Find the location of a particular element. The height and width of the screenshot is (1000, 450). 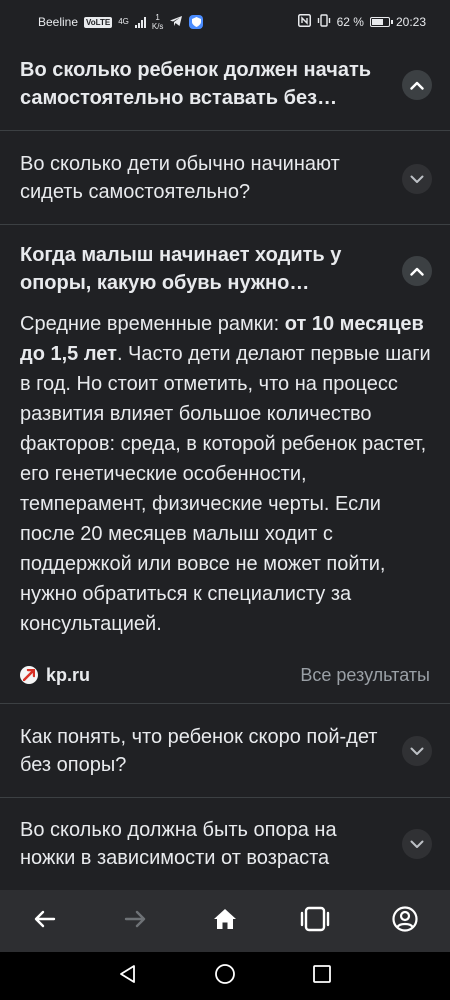

status-bar: Beeline VoLTE 4G 1 K/s 62 % 20:23 is located at coordinates (225, 22).